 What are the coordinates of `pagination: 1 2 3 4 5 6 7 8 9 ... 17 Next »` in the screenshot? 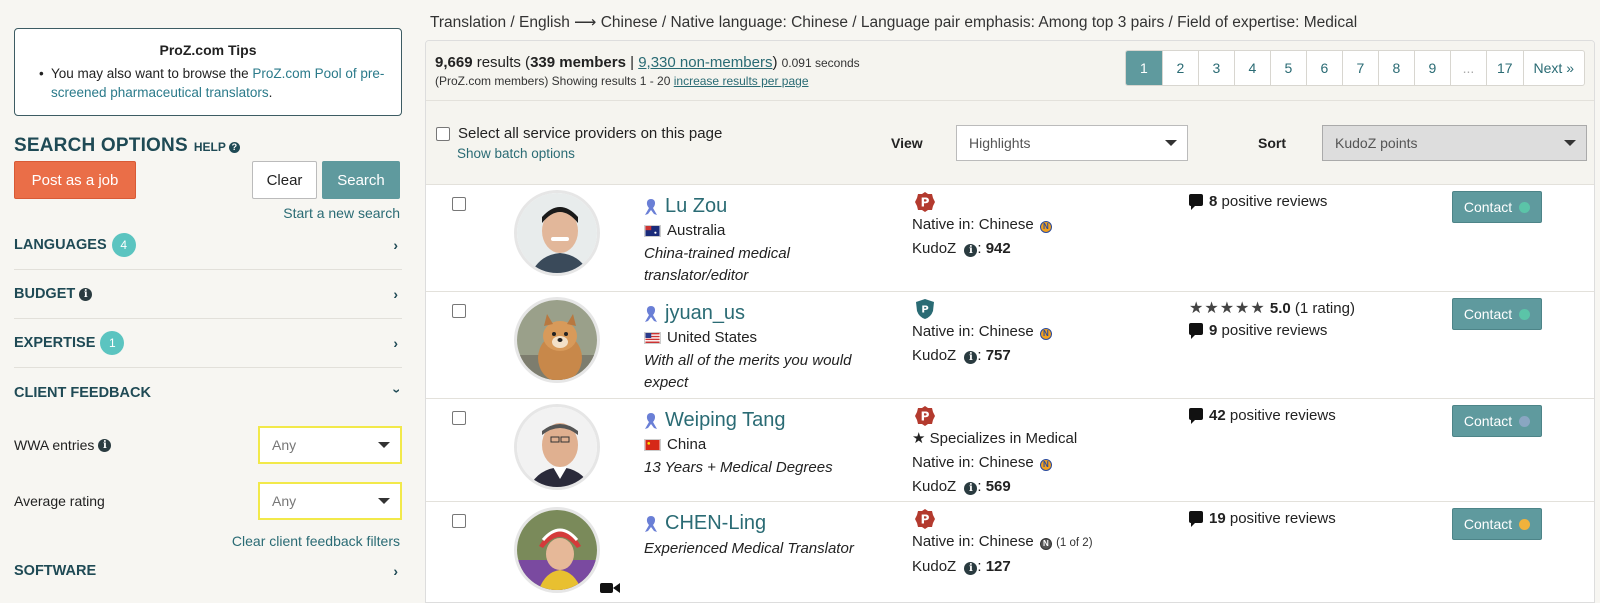 It's located at (1354, 68).